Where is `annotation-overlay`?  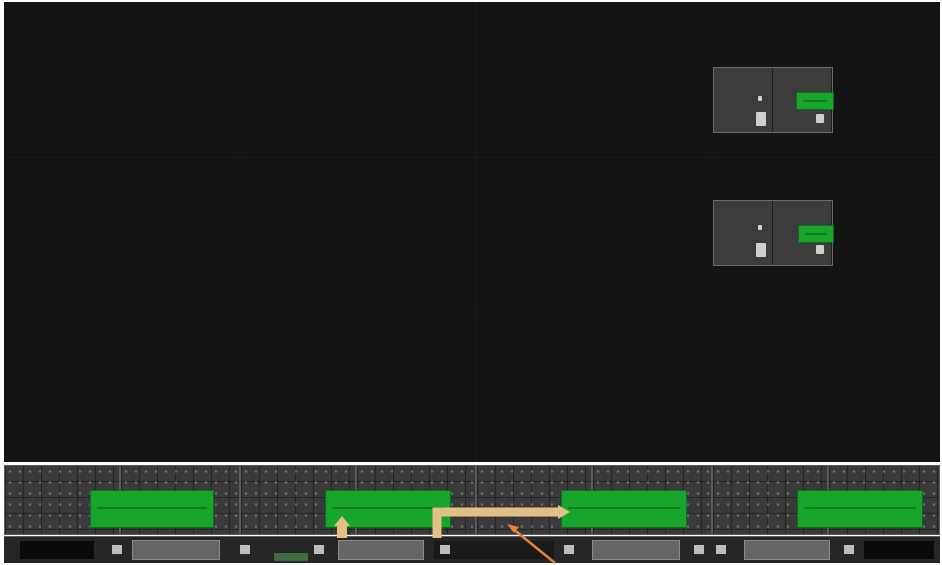 annotation-overlay is located at coordinates (452, 534).